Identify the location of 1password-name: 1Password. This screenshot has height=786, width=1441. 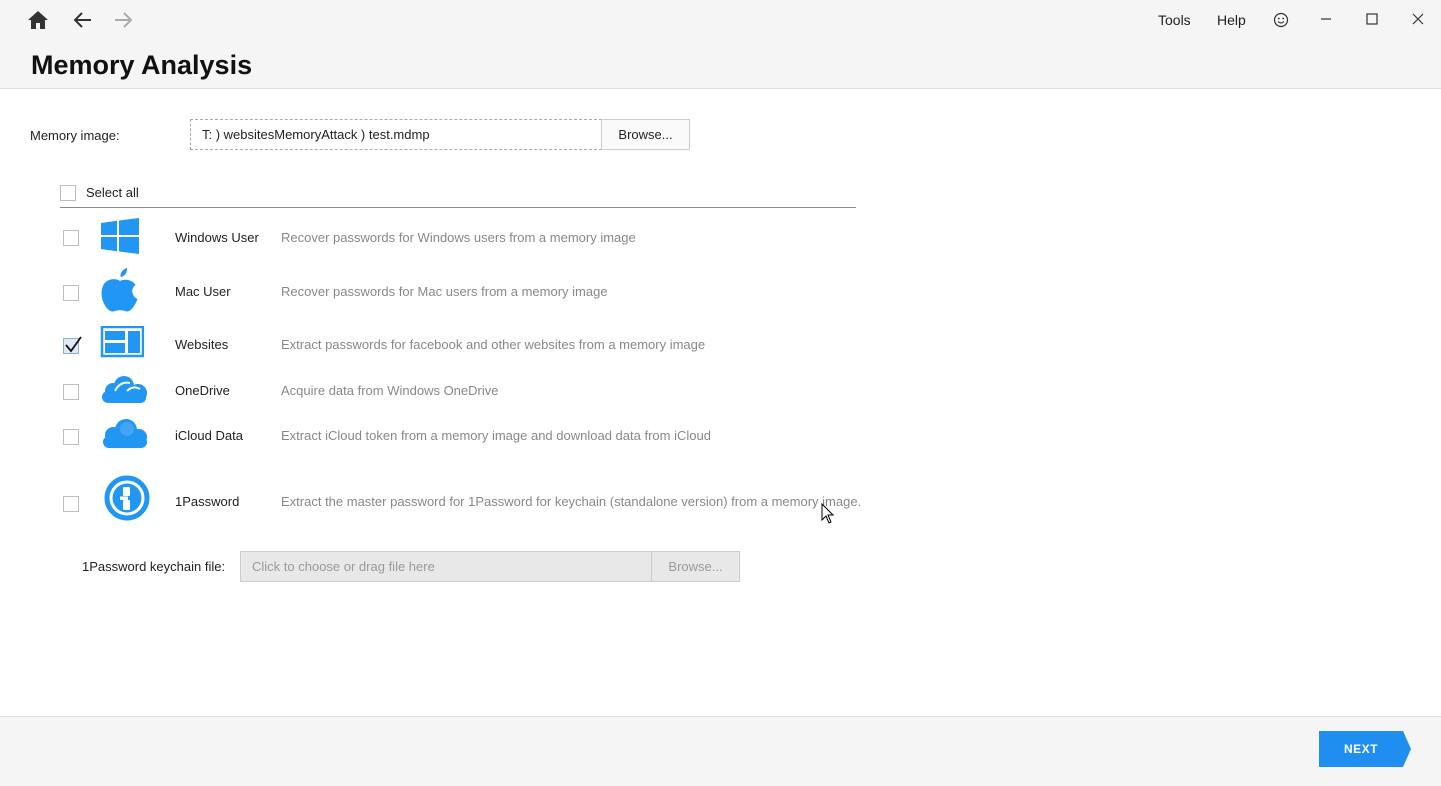
(207, 501).